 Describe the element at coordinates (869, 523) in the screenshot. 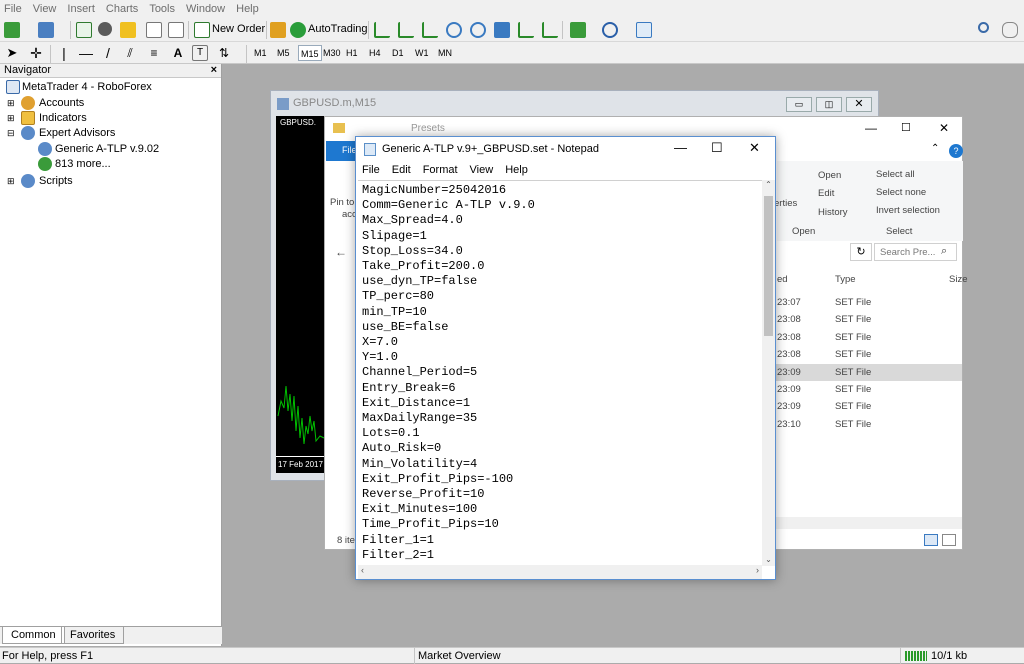

I see `explorer-hscroll` at that location.